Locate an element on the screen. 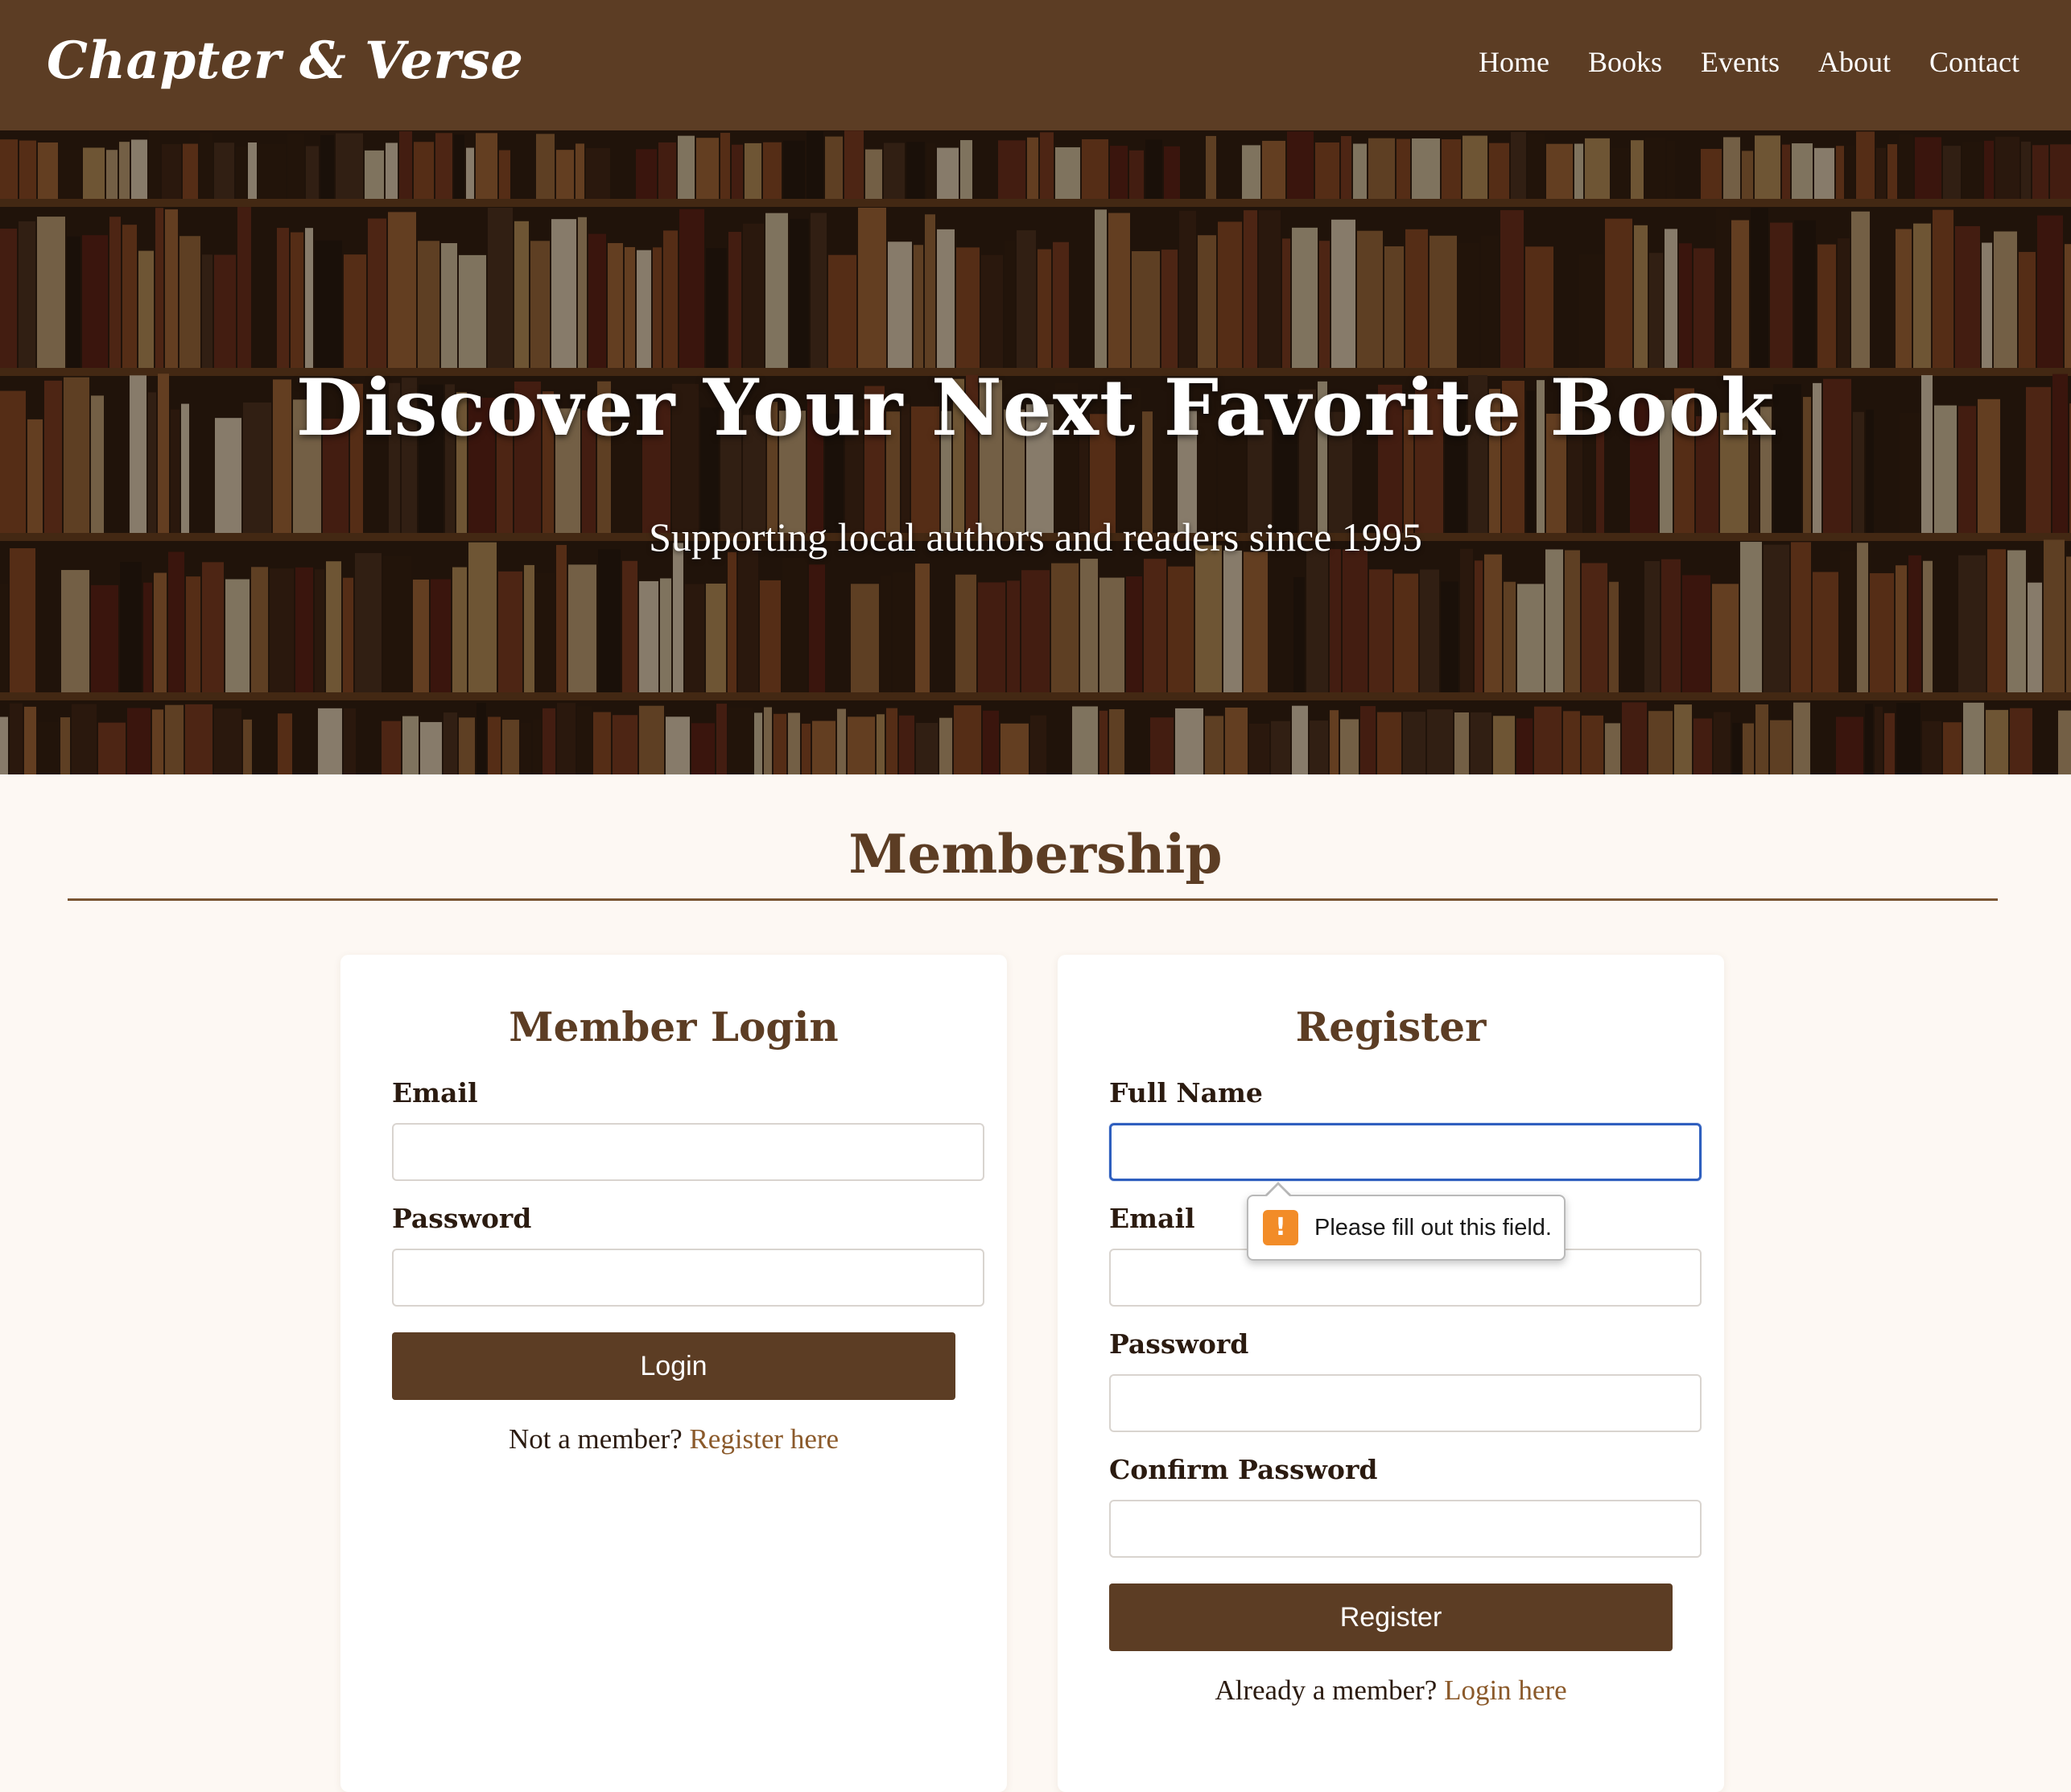 The height and width of the screenshot is (1792, 2071). validation-message: Please fill out this field. is located at coordinates (1433, 1227).